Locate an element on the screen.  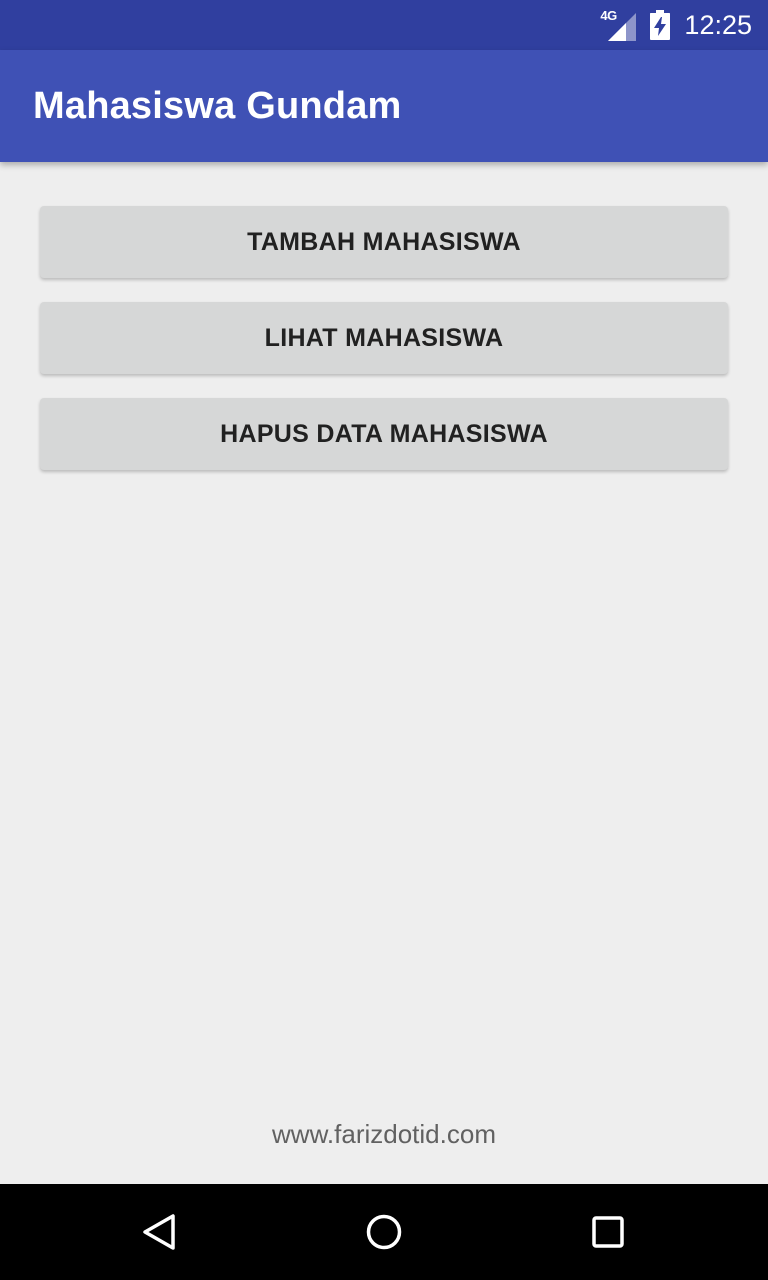
recent-apps-square-icon is located at coordinates (608, 1232).